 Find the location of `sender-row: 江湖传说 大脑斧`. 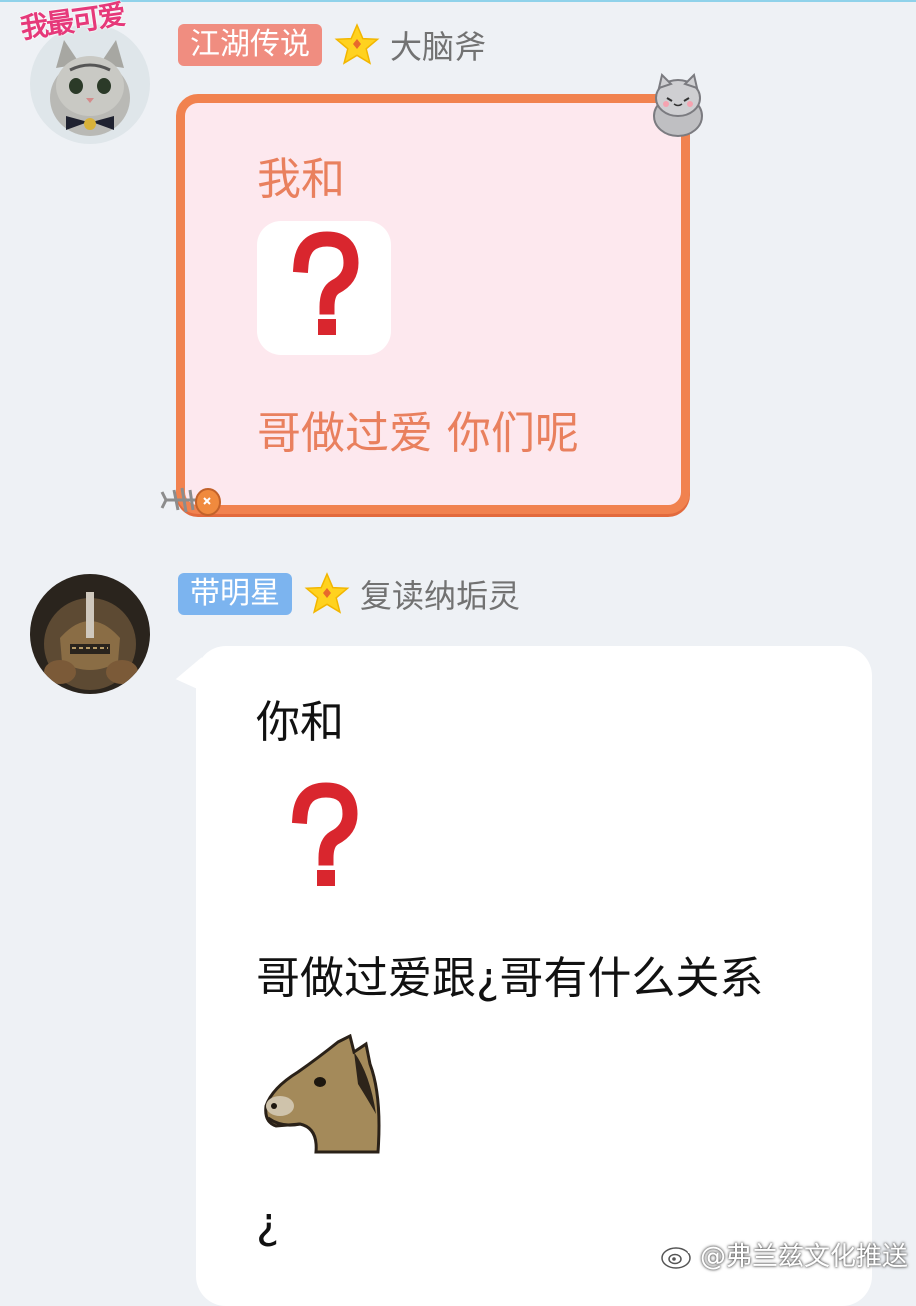

sender-row: 江湖传说 大脑斧 is located at coordinates (332, 45).